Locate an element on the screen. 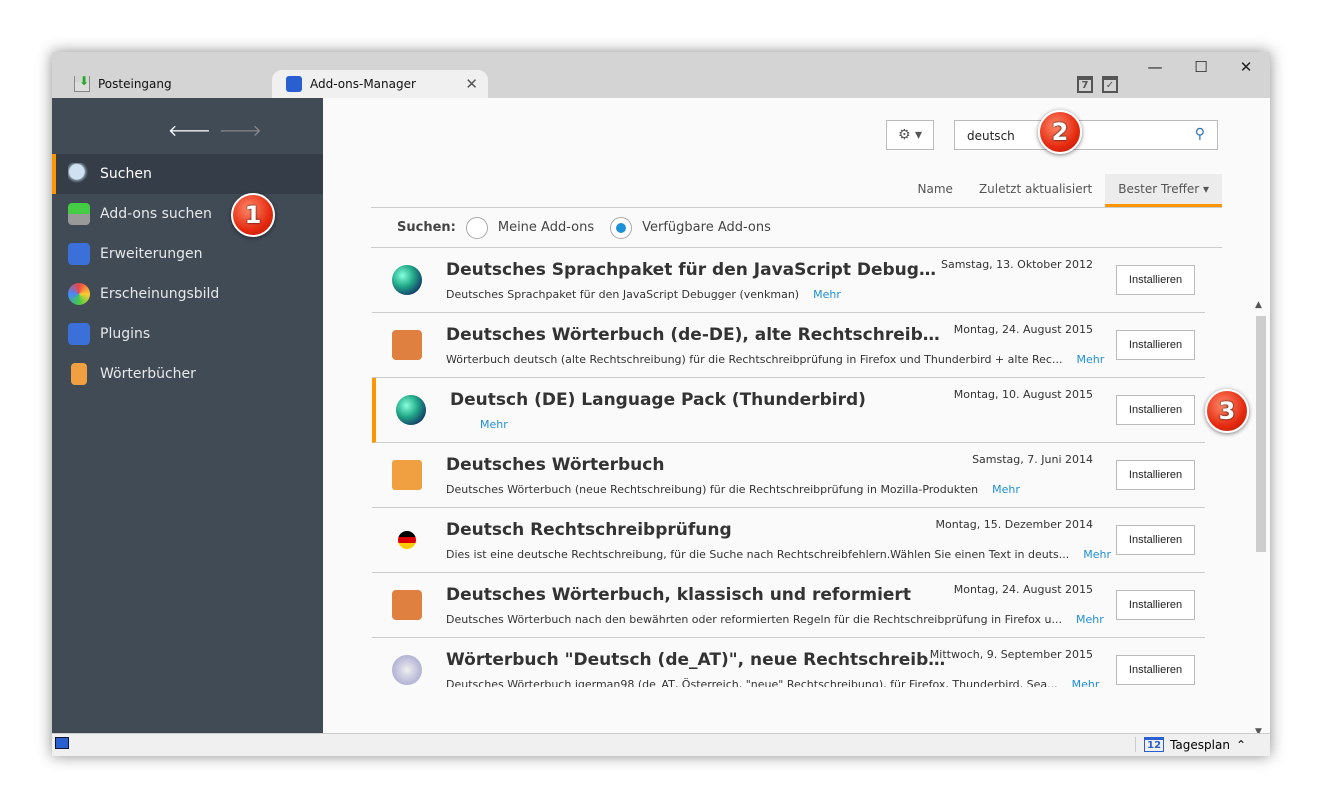 Image resolution: width=1323 pixels, height=808 pixels. search-icon: ⚲ is located at coordinates (1200, 134).